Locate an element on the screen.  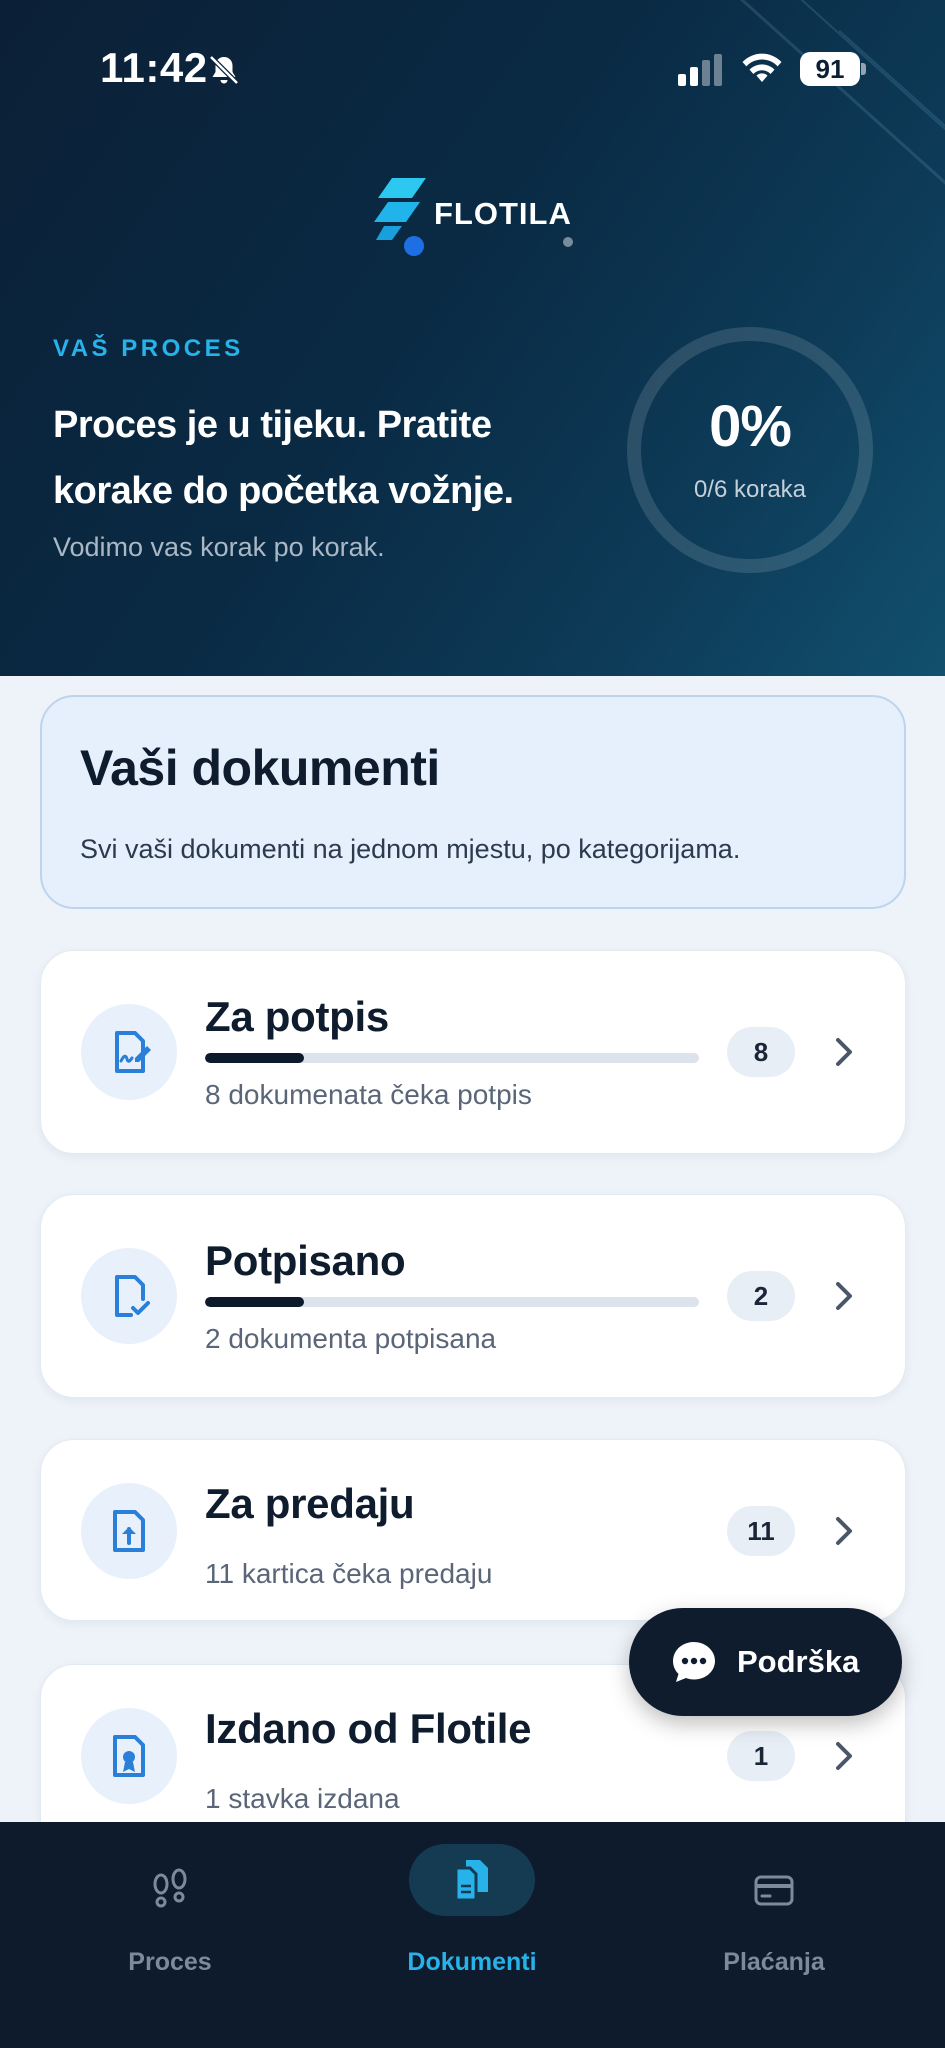
category-title: Za predaju is located at coordinates (310, 1503).